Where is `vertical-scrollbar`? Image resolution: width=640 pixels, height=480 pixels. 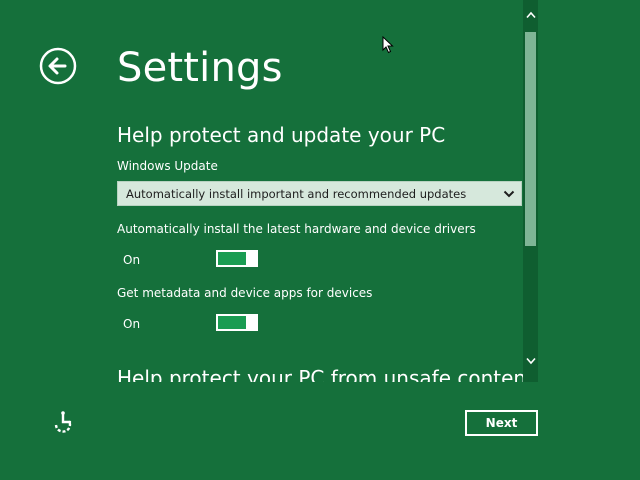
vertical-scrollbar is located at coordinates (530, 191).